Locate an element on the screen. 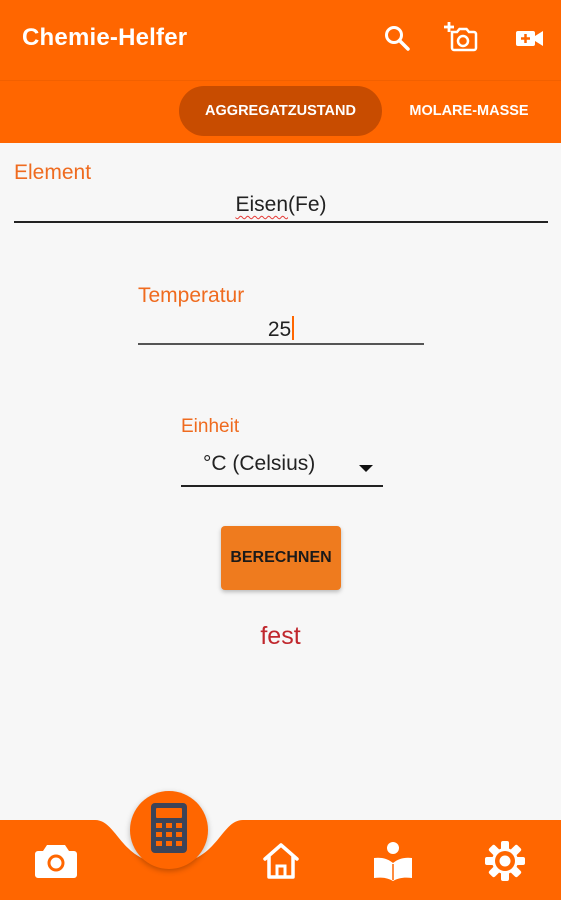  tab-aggregatzustand: AGGREGATZUSTAND is located at coordinates (280, 111).